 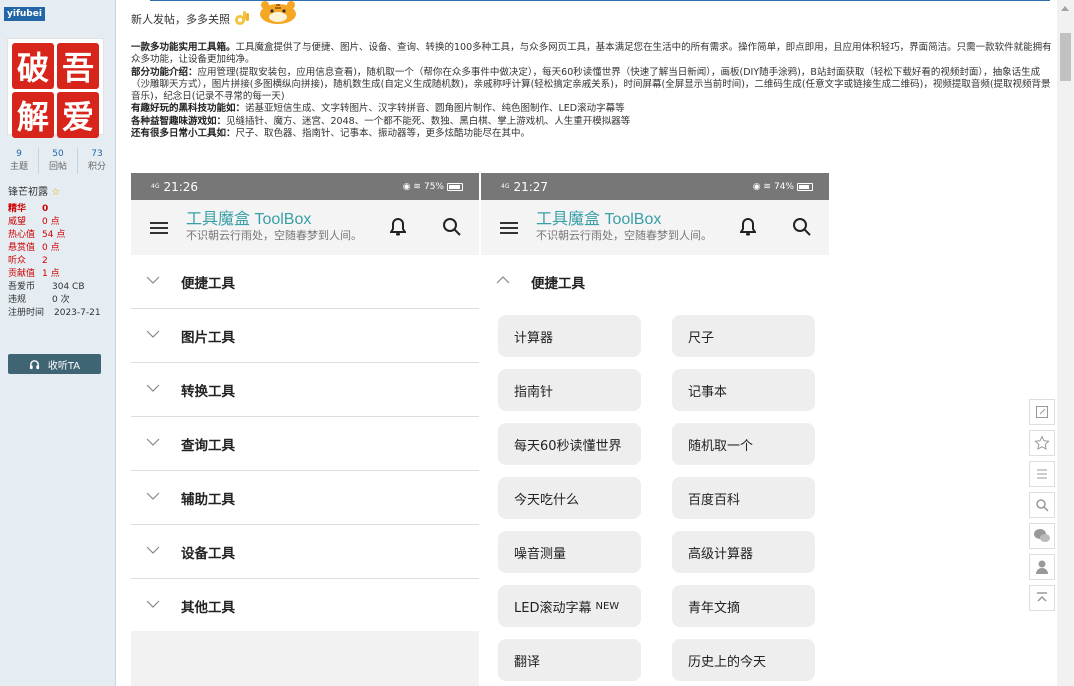 I want to click on avatar: 破 吾 解 爱, so click(x=55, y=88).